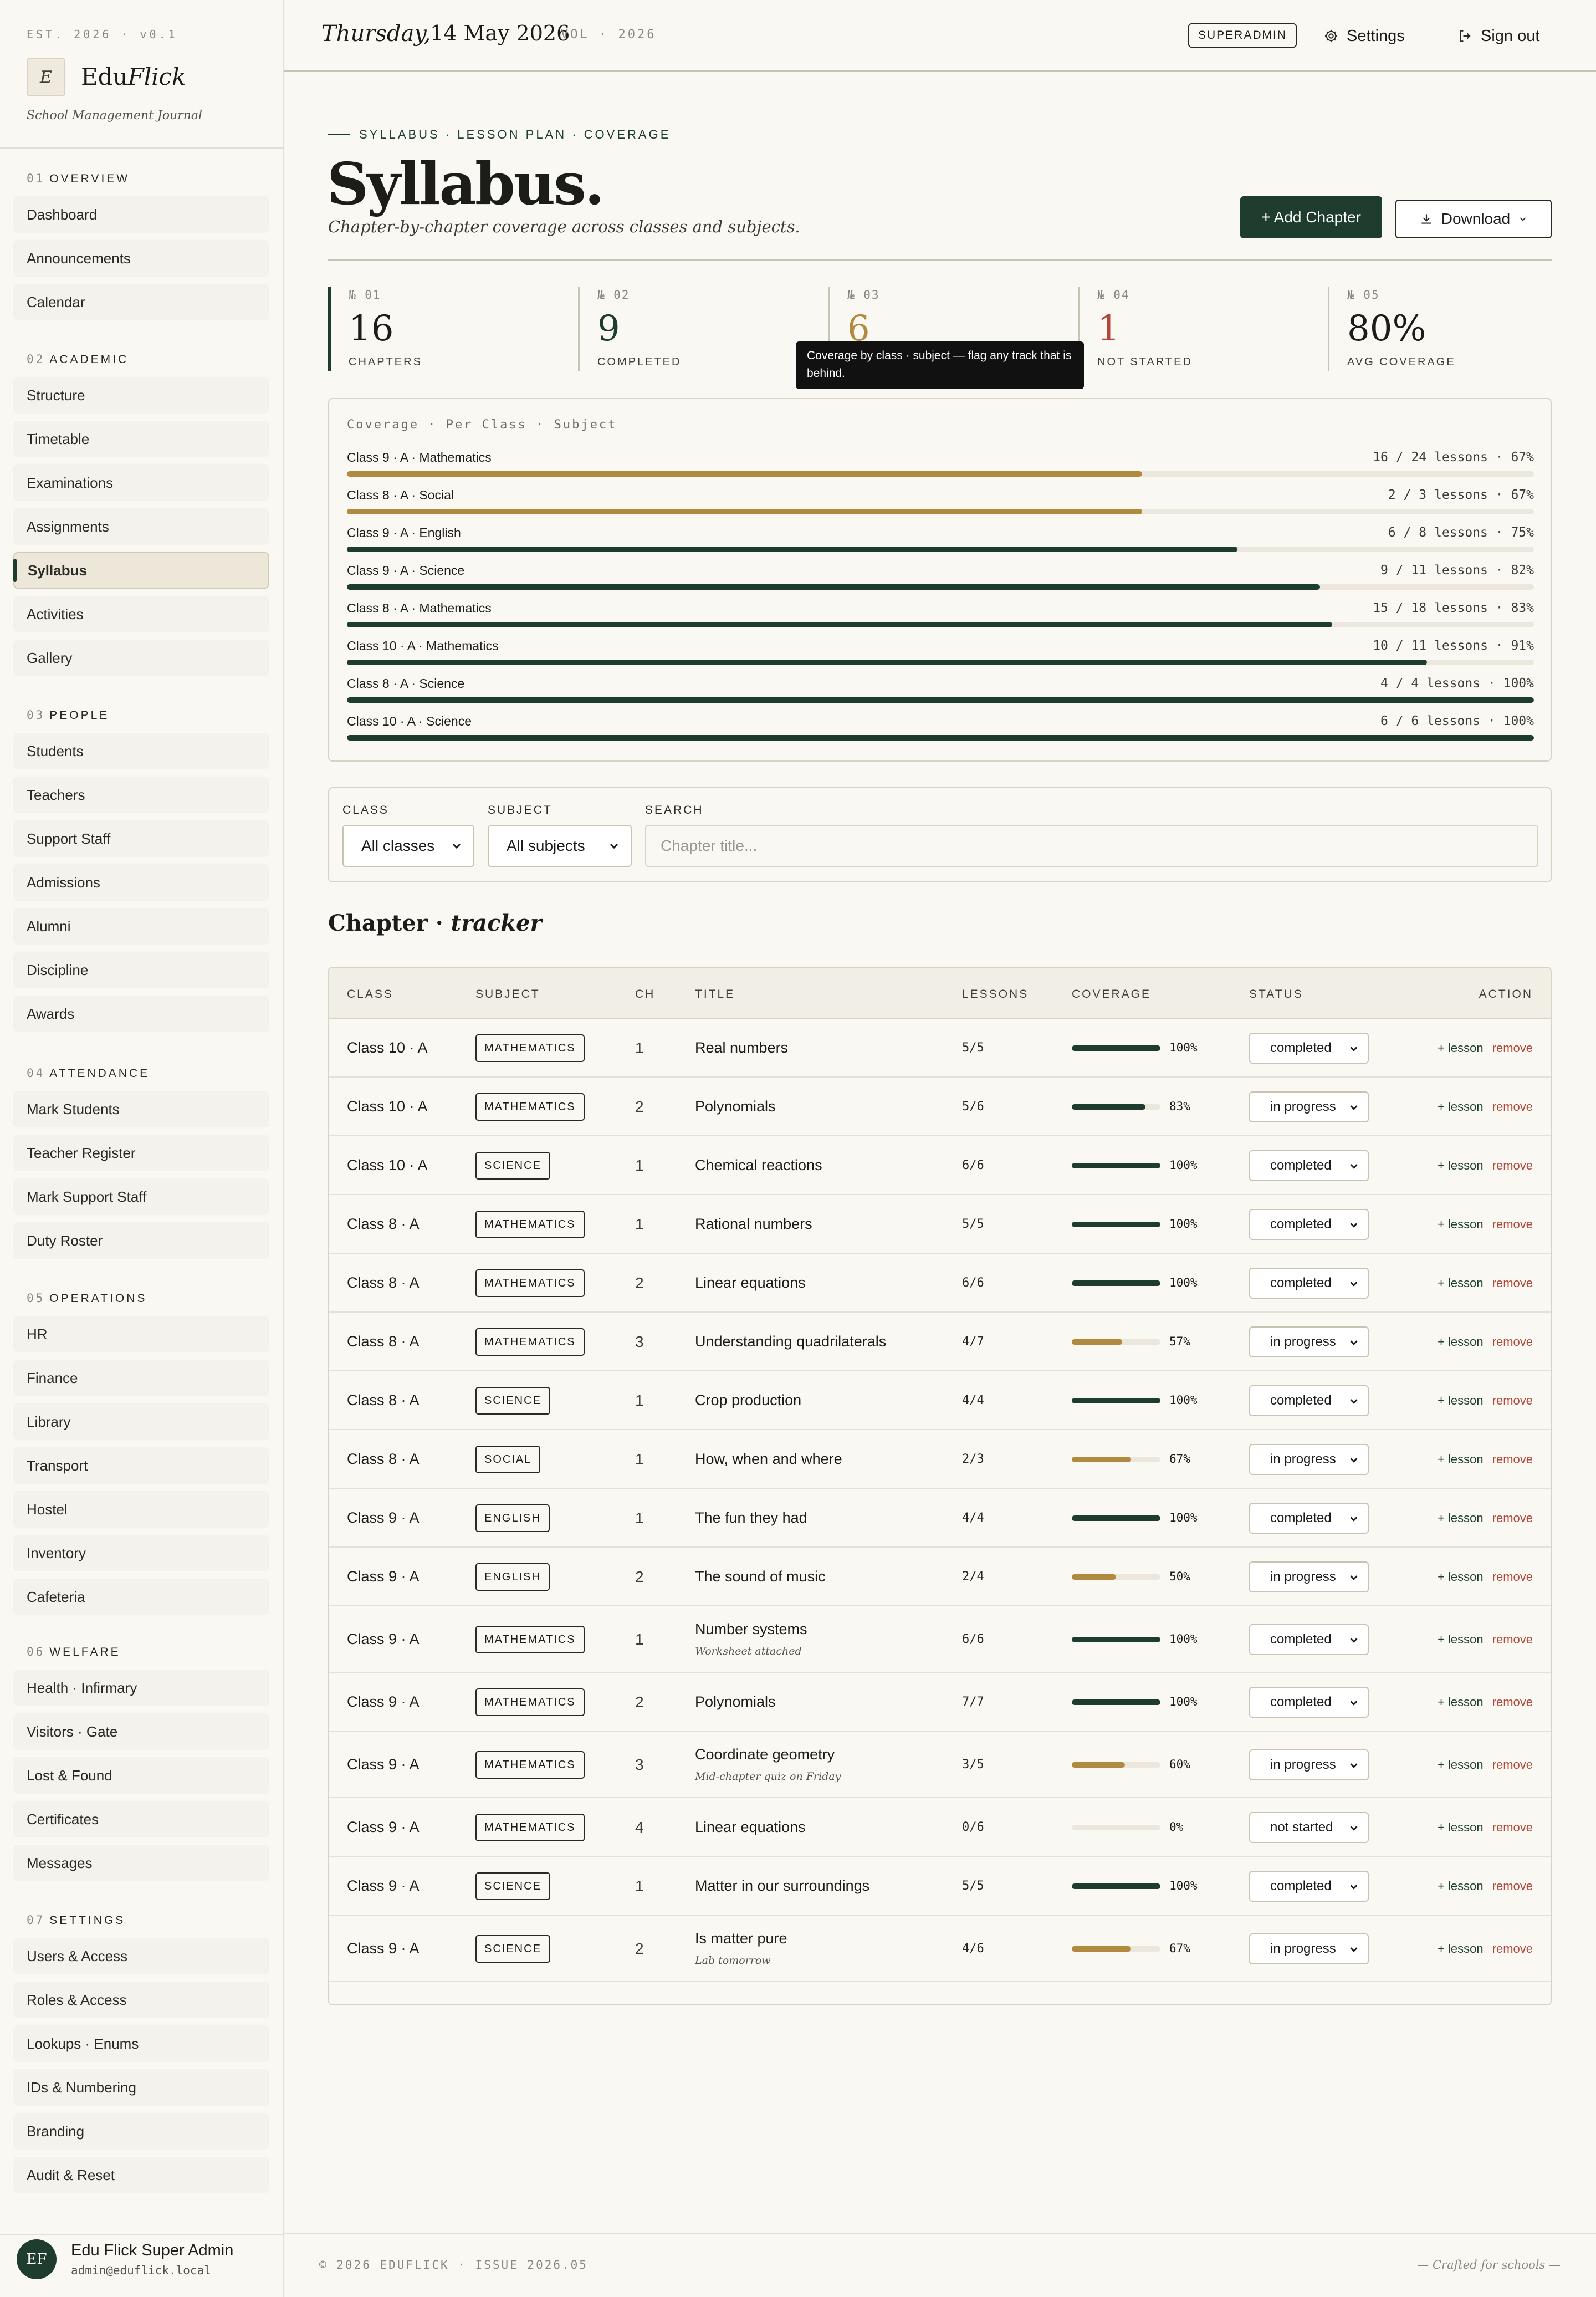 Image resolution: width=1596 pixels, height=2297 pixels. What do you see at coordinates (760, 1576) in the screenshot?
I see `chapter-title: The sound of music` at bounding box center [760, 1576].